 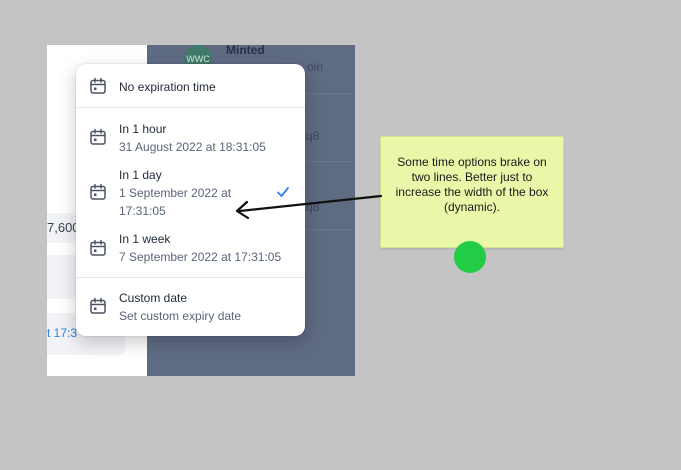 What do you see at coordinates (63, 227) in the screenshot?
I see `amount-field-value: 7,600` at bounding box center [63, 227].